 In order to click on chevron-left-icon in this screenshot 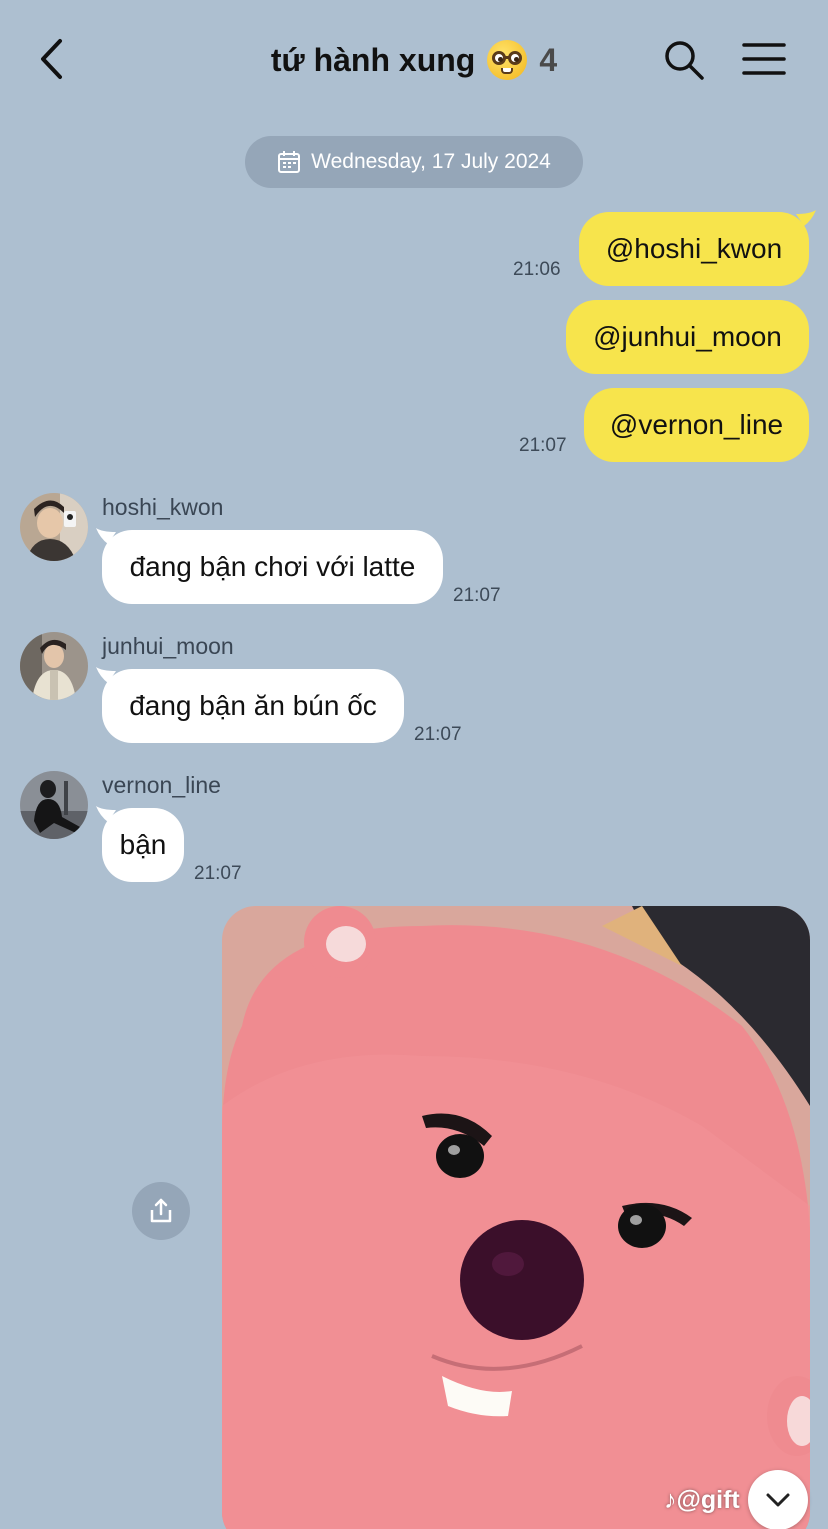, I will do `click(51, 59)`.